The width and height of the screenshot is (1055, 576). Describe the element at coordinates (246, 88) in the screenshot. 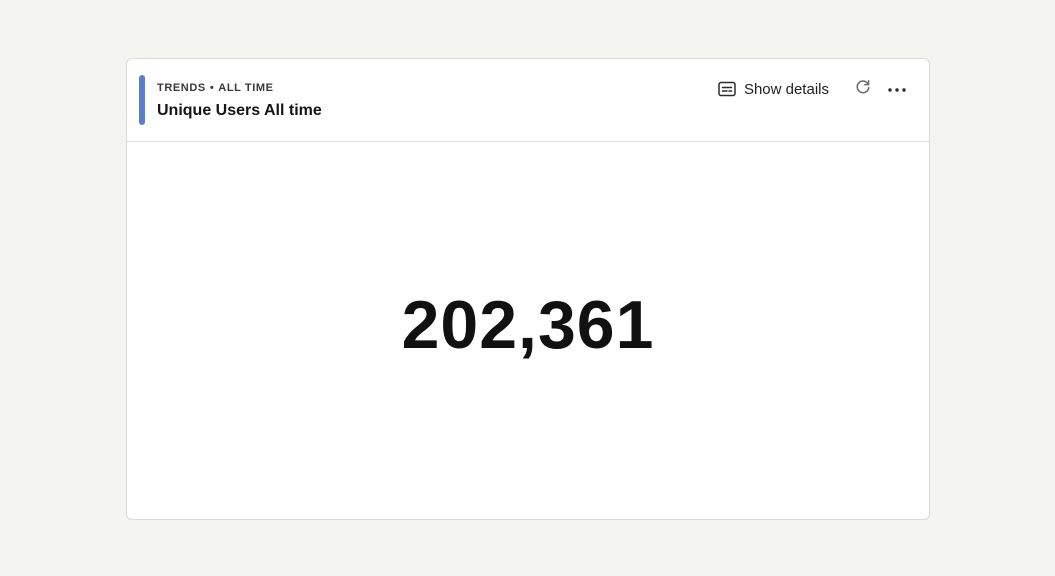

I see `insight-range-label: ALL TIME` at that location.